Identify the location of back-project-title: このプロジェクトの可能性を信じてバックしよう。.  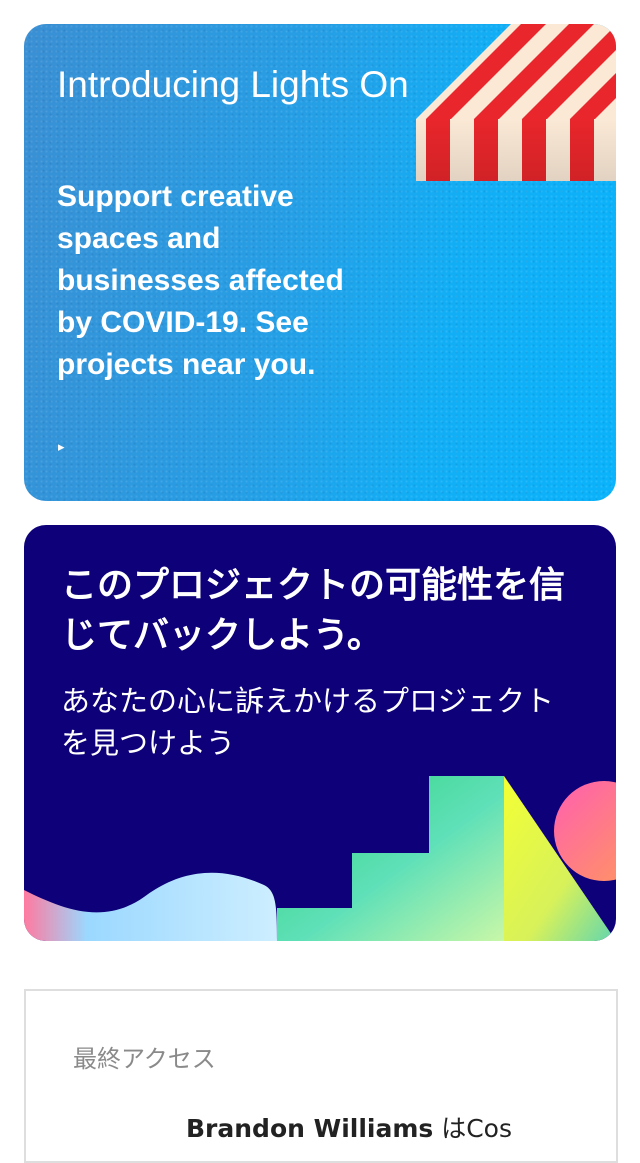
(313, 610).